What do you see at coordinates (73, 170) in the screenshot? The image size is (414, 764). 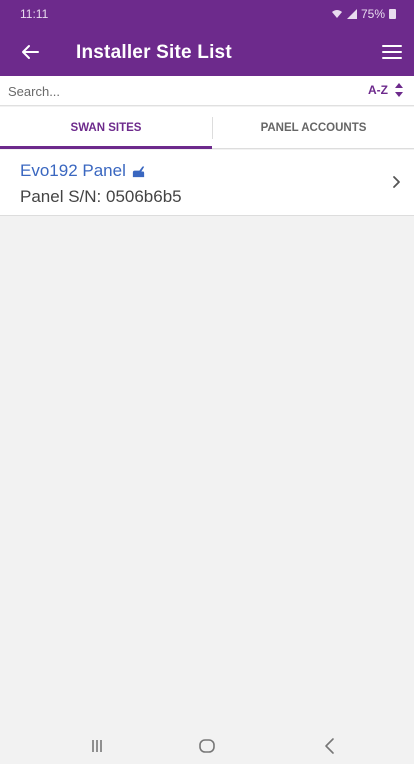 I see `site-name: Evo192 Panel` at bounding box center [73, 170].